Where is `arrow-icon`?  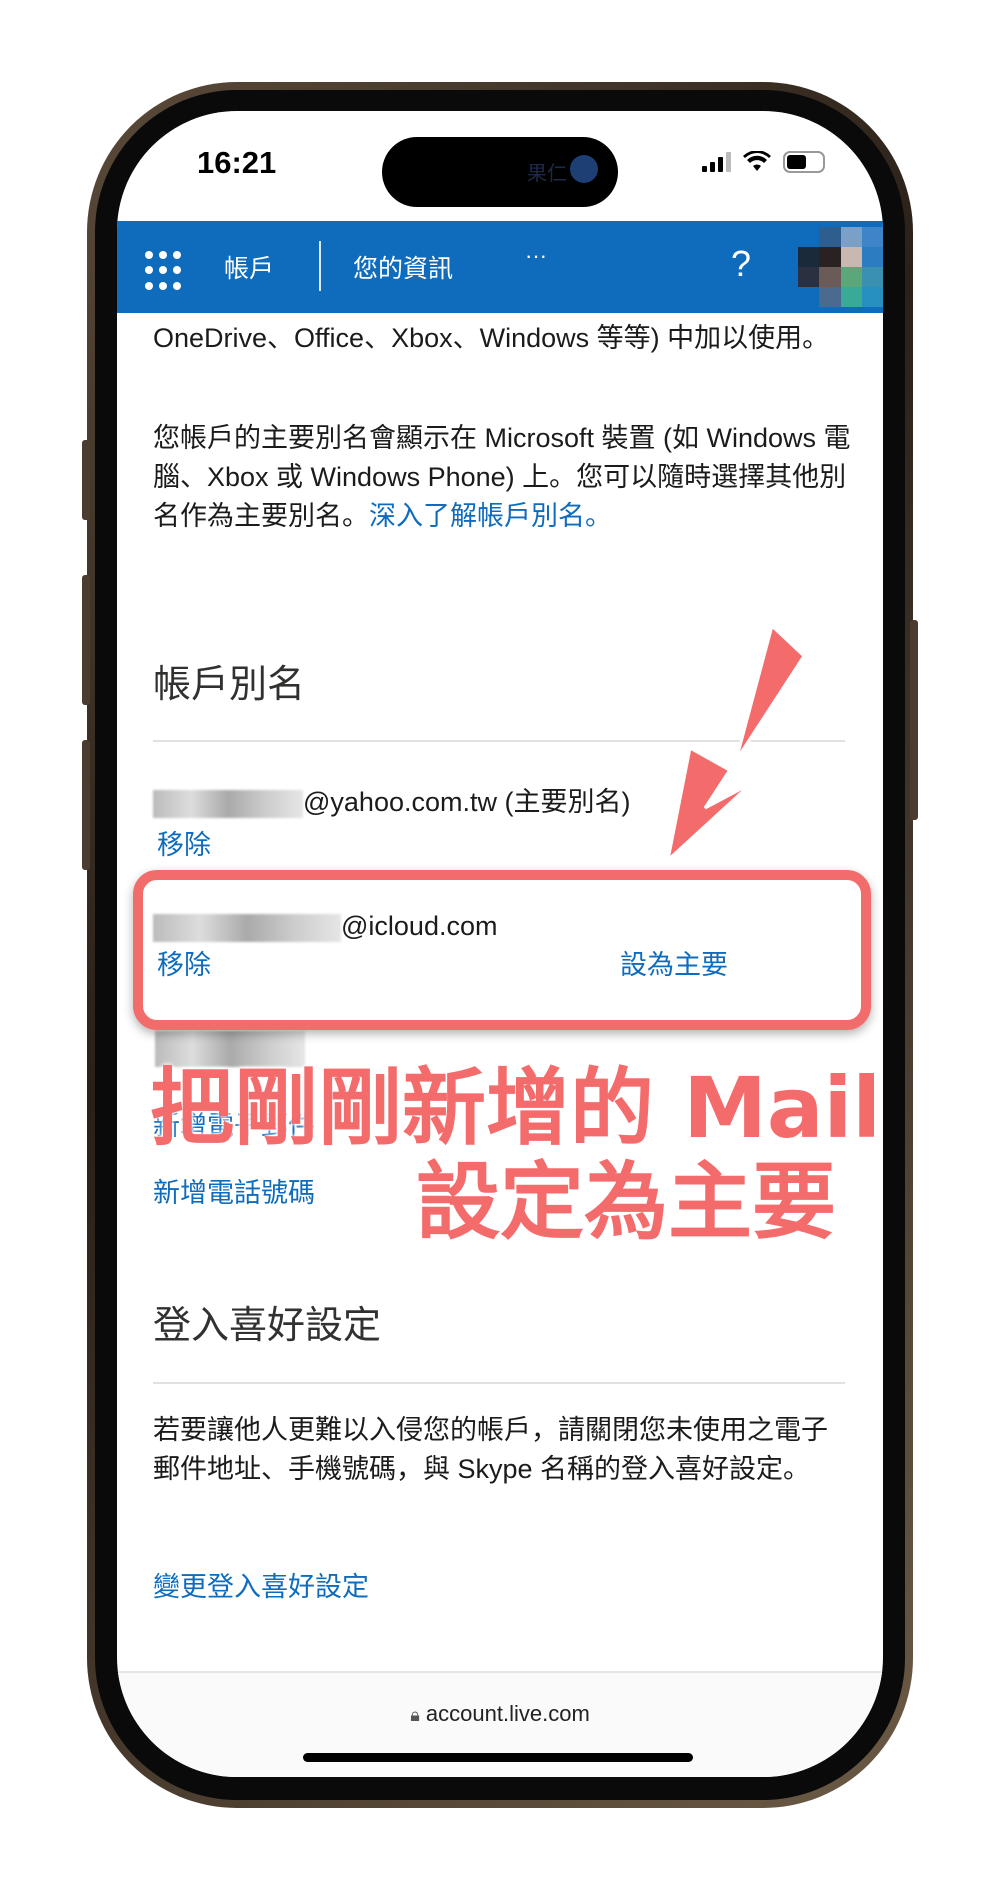 arrow-icon is located at coordinates (735, 744).